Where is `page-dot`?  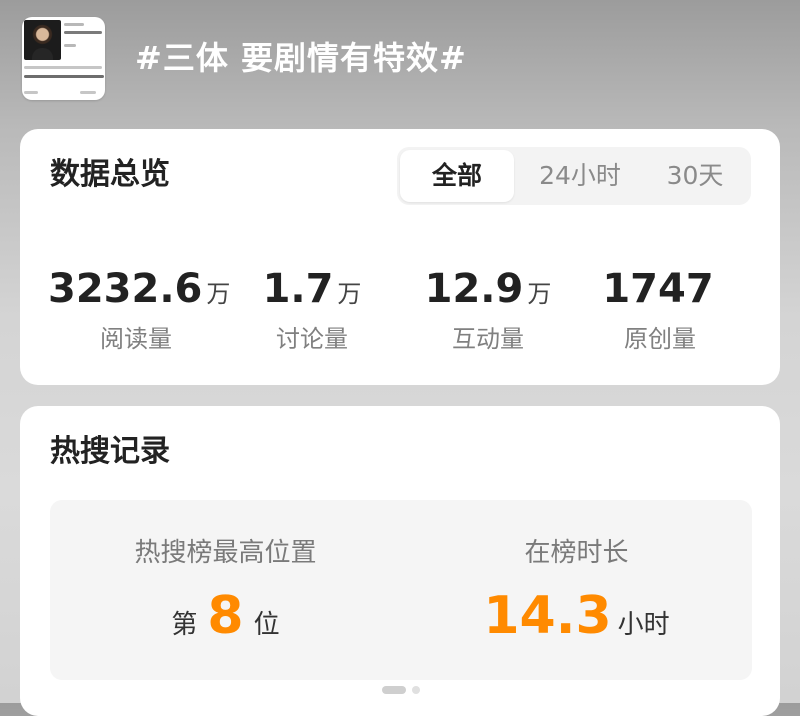 page-dot is located at coordinates (416, 690).